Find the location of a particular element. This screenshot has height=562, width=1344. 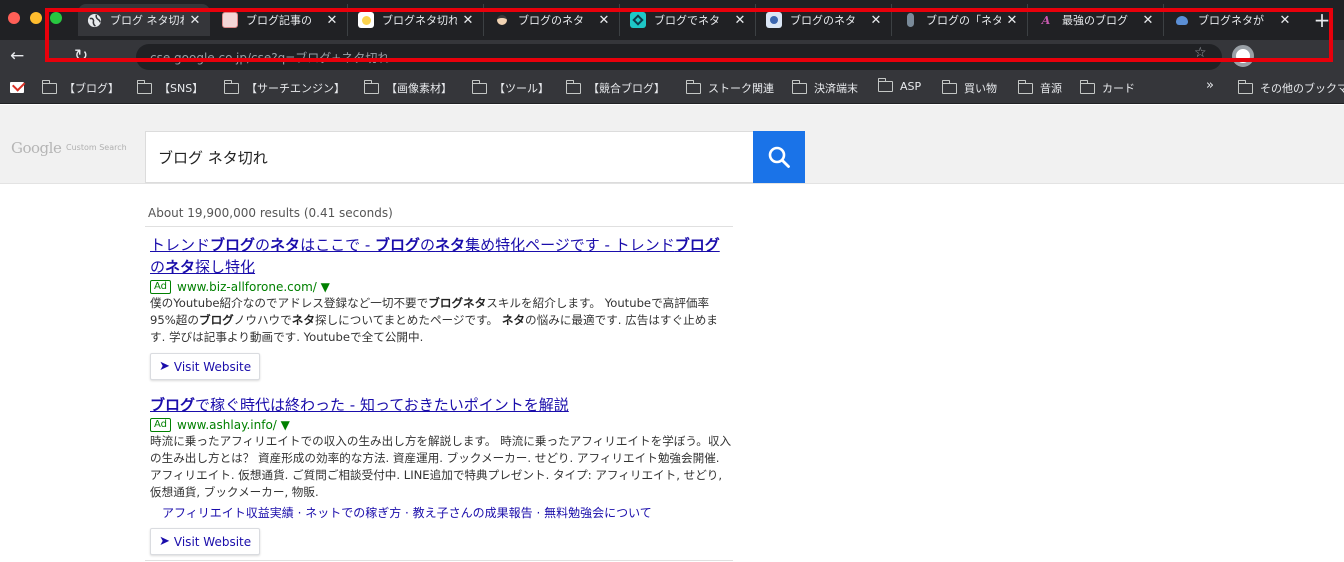

profile-avatar is located at coordinates (1243, 56).